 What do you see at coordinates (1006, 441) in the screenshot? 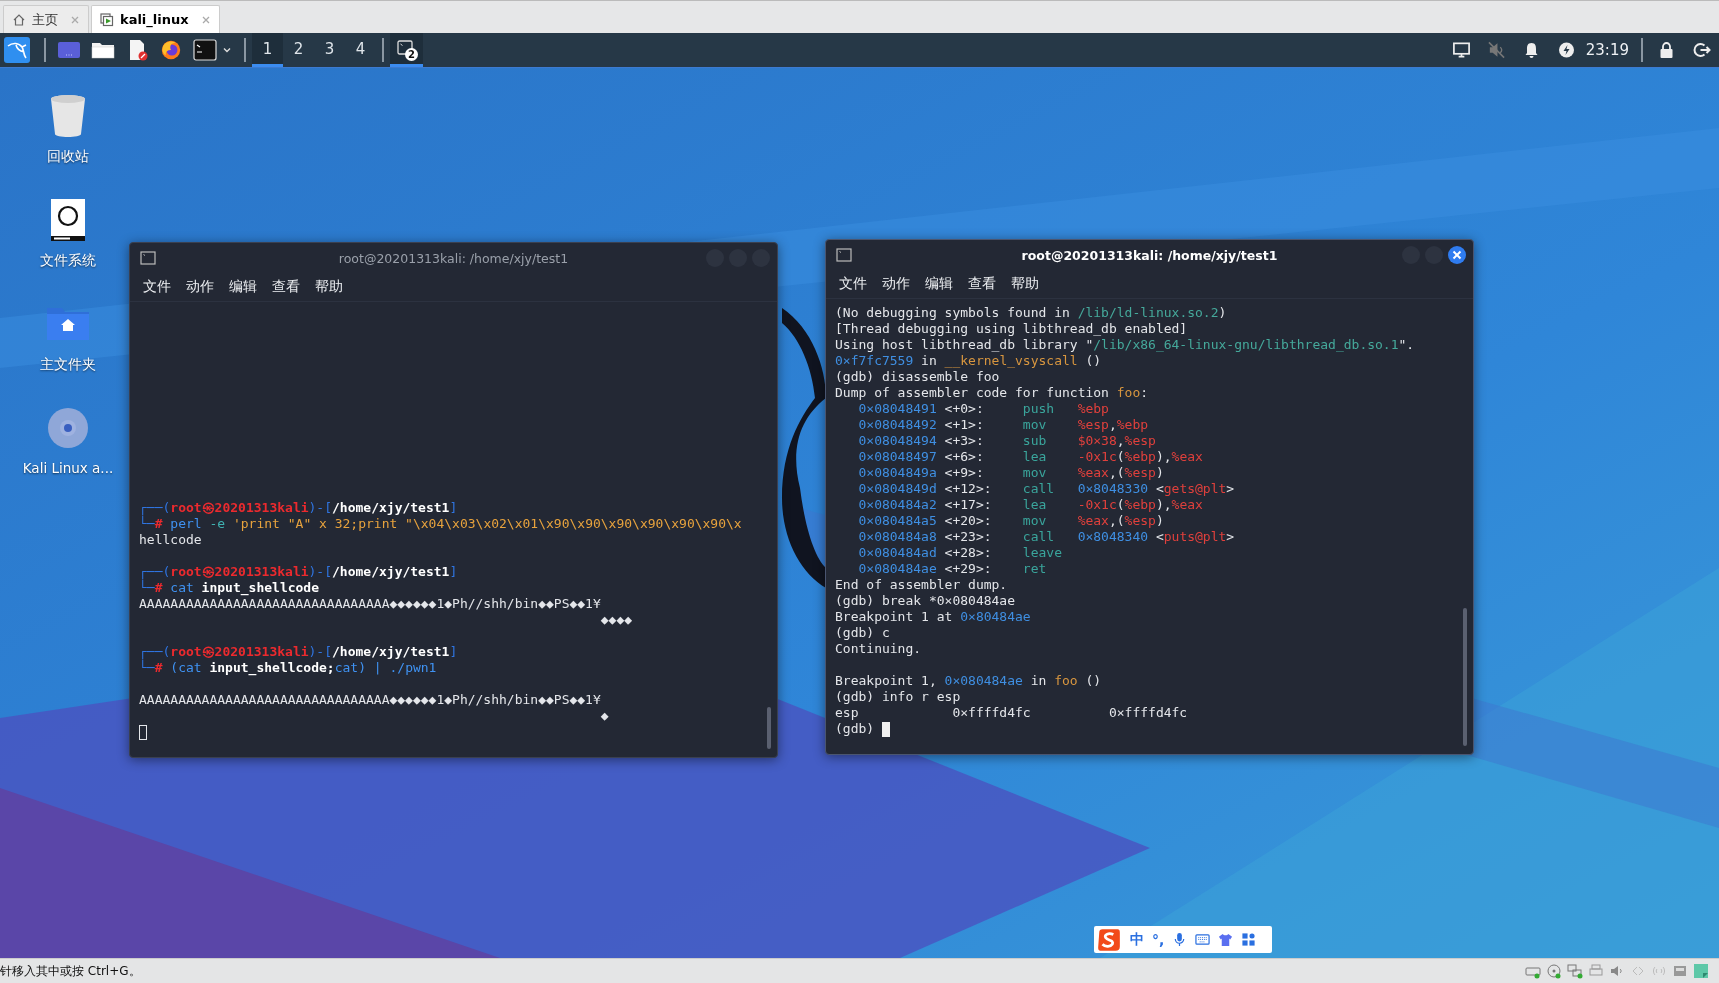
I see `terminal-line: 0×08048494 <+3>: sub $0×38,%esp` at bounding box center [1006, 441].